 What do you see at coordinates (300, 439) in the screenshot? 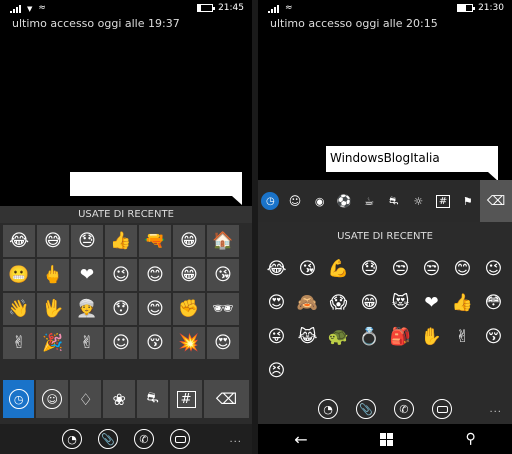
I see `back-icon: ←` at bounding box center [300, 439].